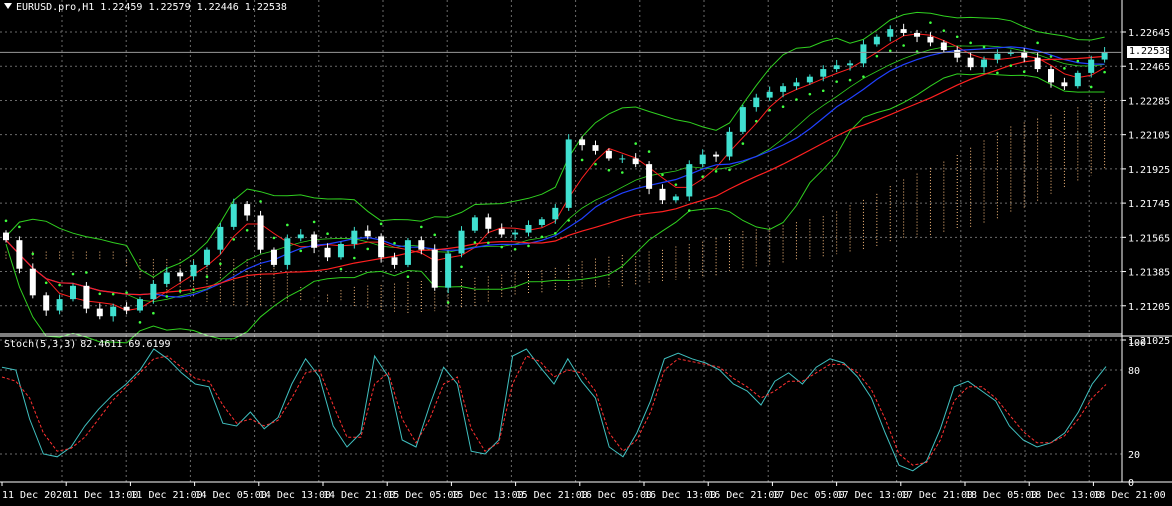 The image size is (1172, 506). What do you see at coordinates (231, 495) in the screenshot?
I see `time-label: 14 Dec 05:00` at bounding box center [231, 495].